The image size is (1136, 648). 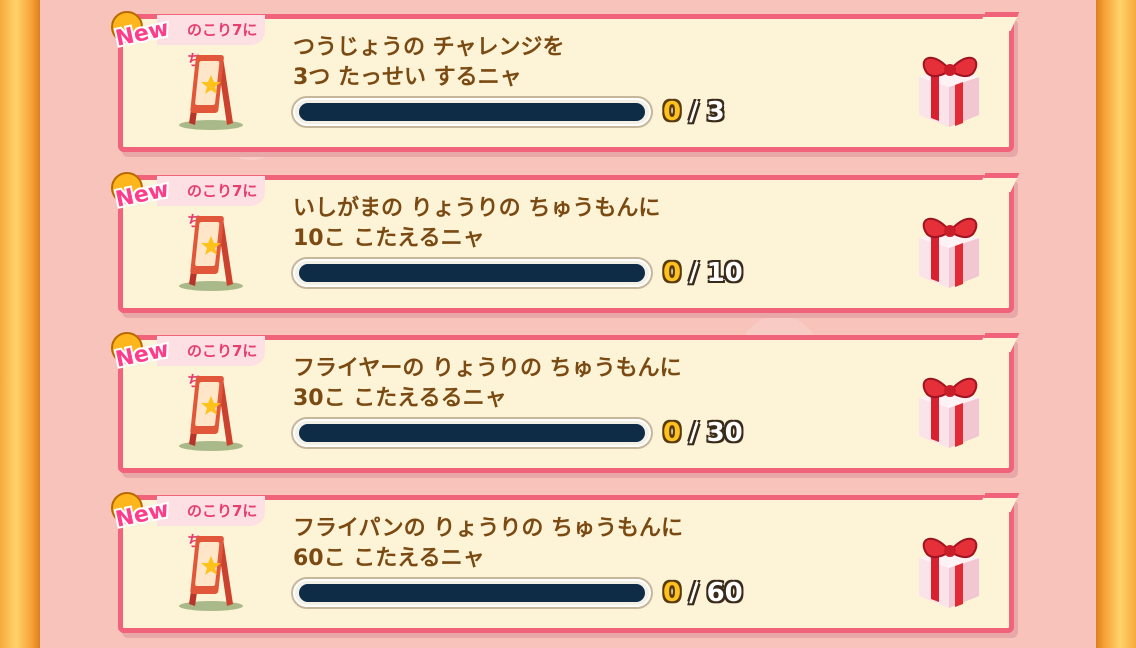 I want to click on mission-description: フライヤーの りょうりの ちゅうもんに 30こ こたえるるニャ, so click(x=573, y=384).